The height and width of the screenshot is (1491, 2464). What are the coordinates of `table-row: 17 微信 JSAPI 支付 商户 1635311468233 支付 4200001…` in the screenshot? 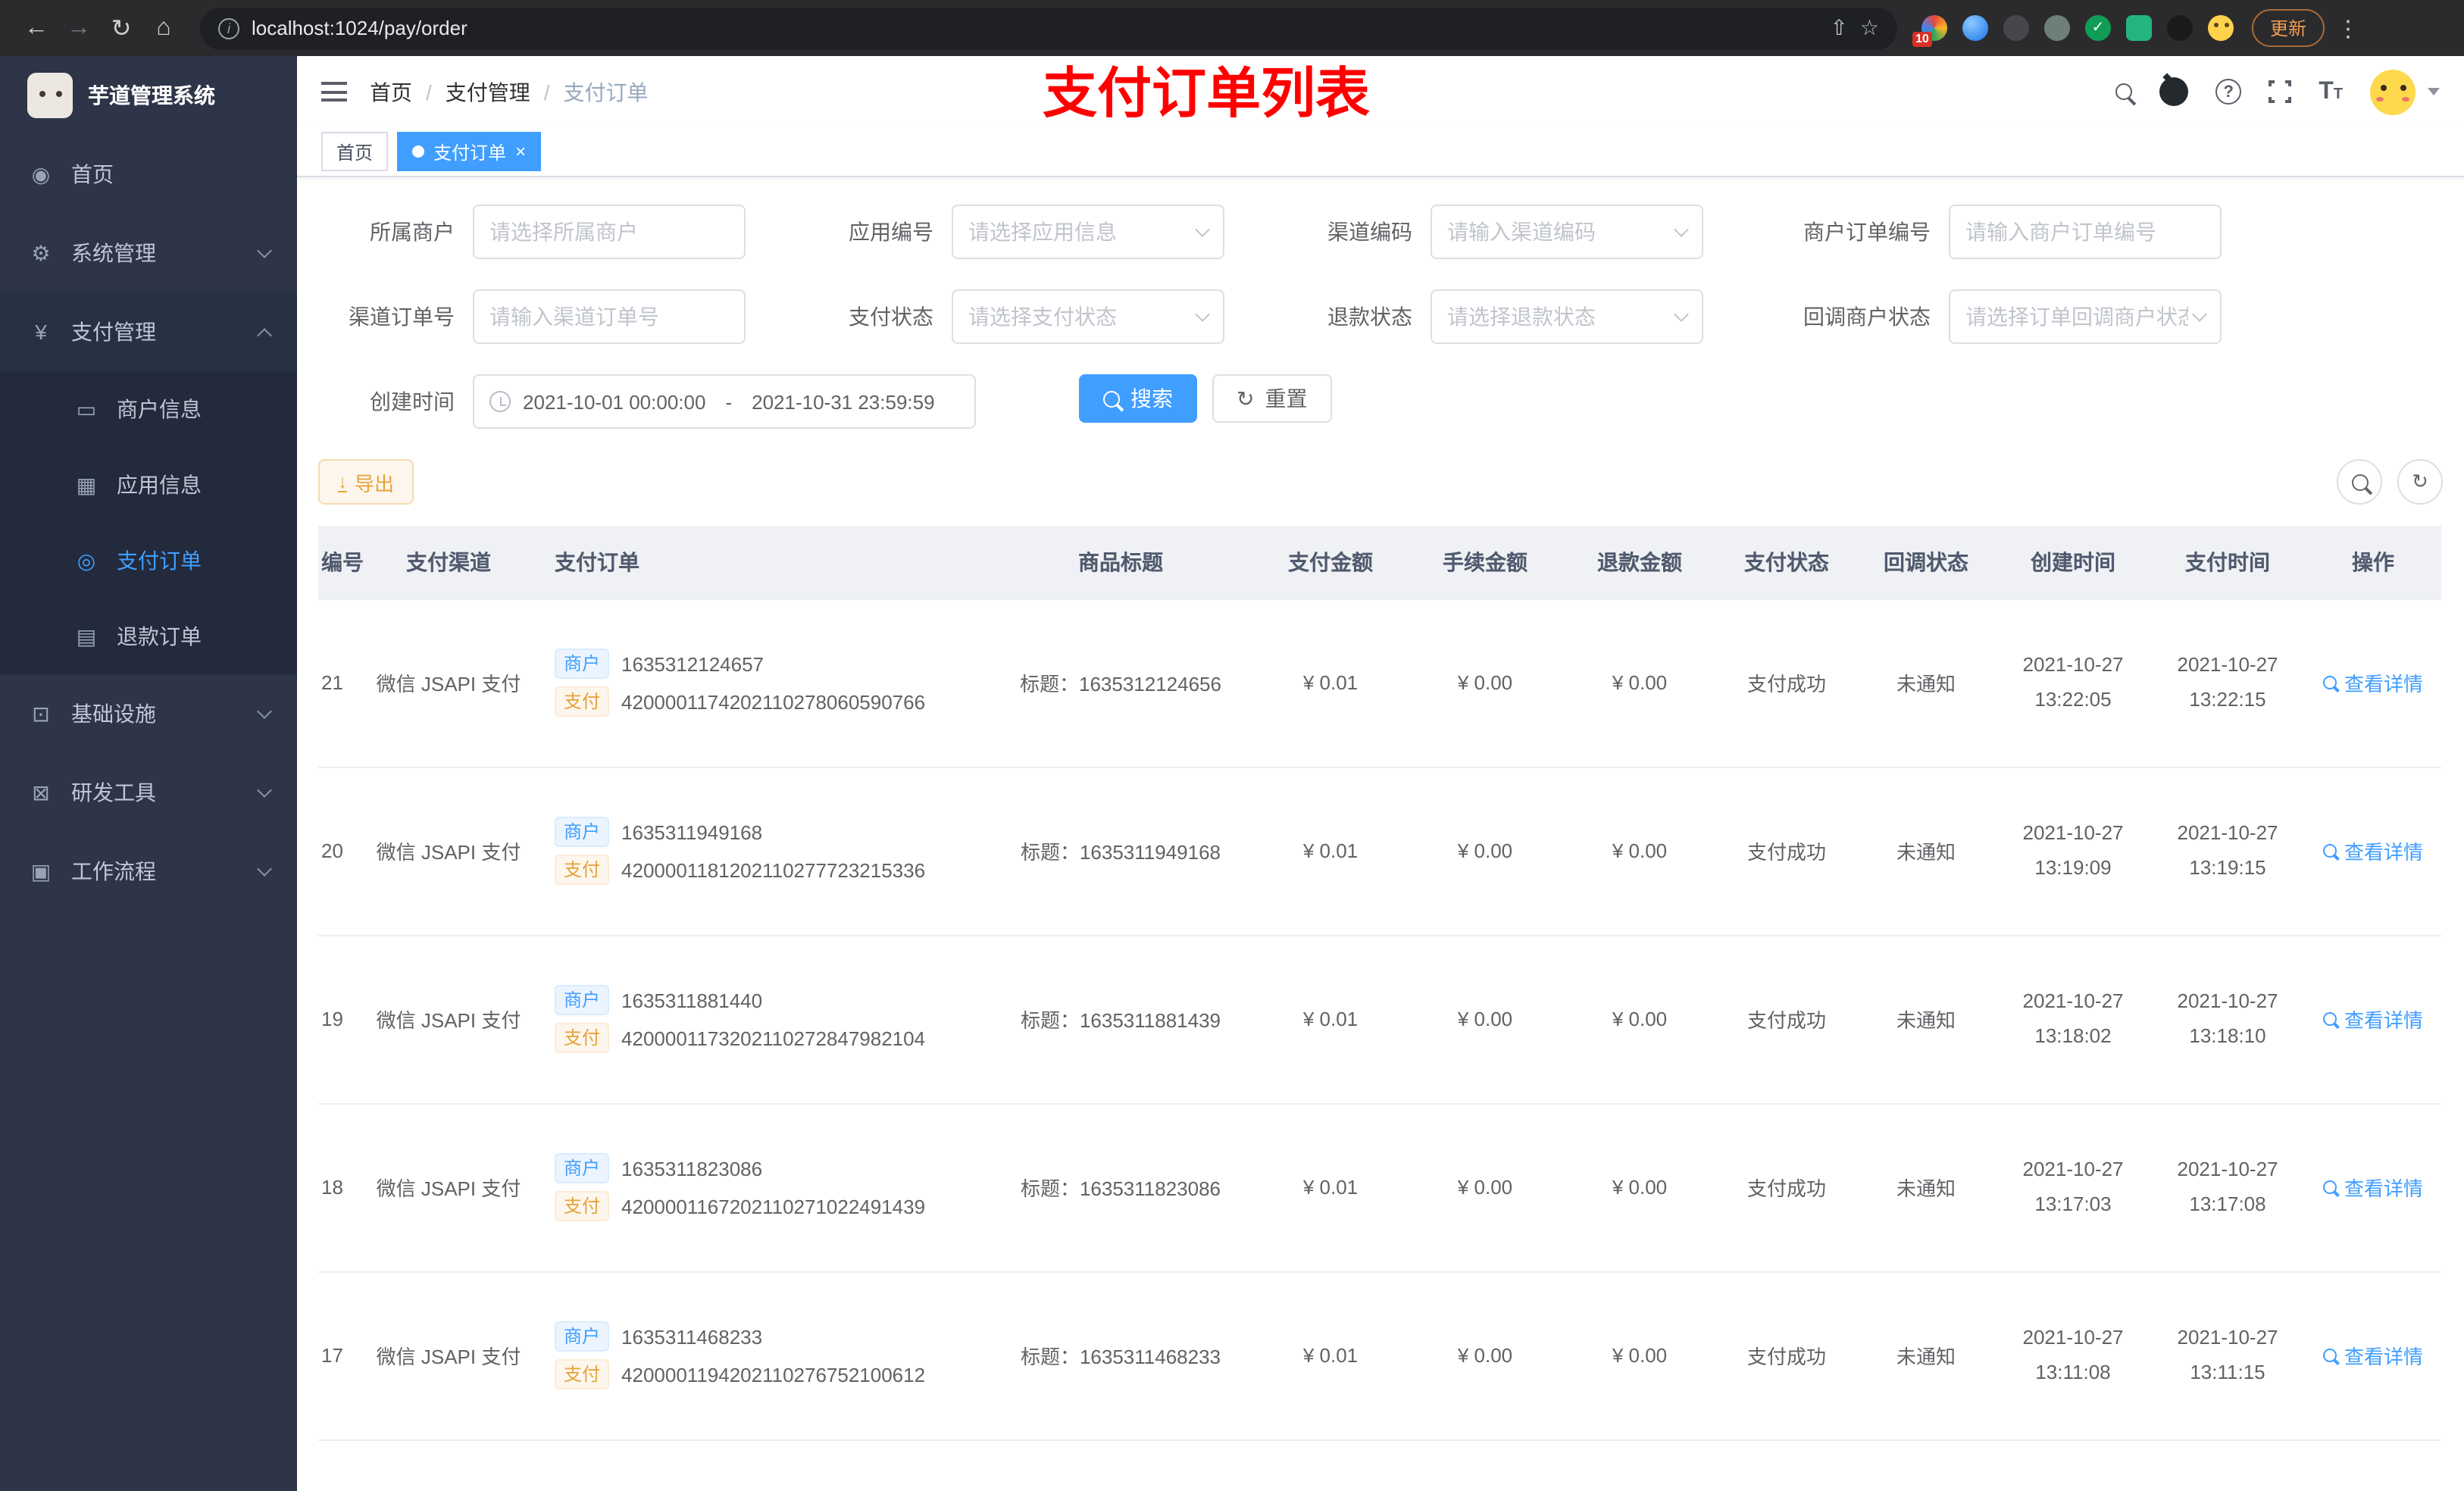 It's located at (1379, 1355).